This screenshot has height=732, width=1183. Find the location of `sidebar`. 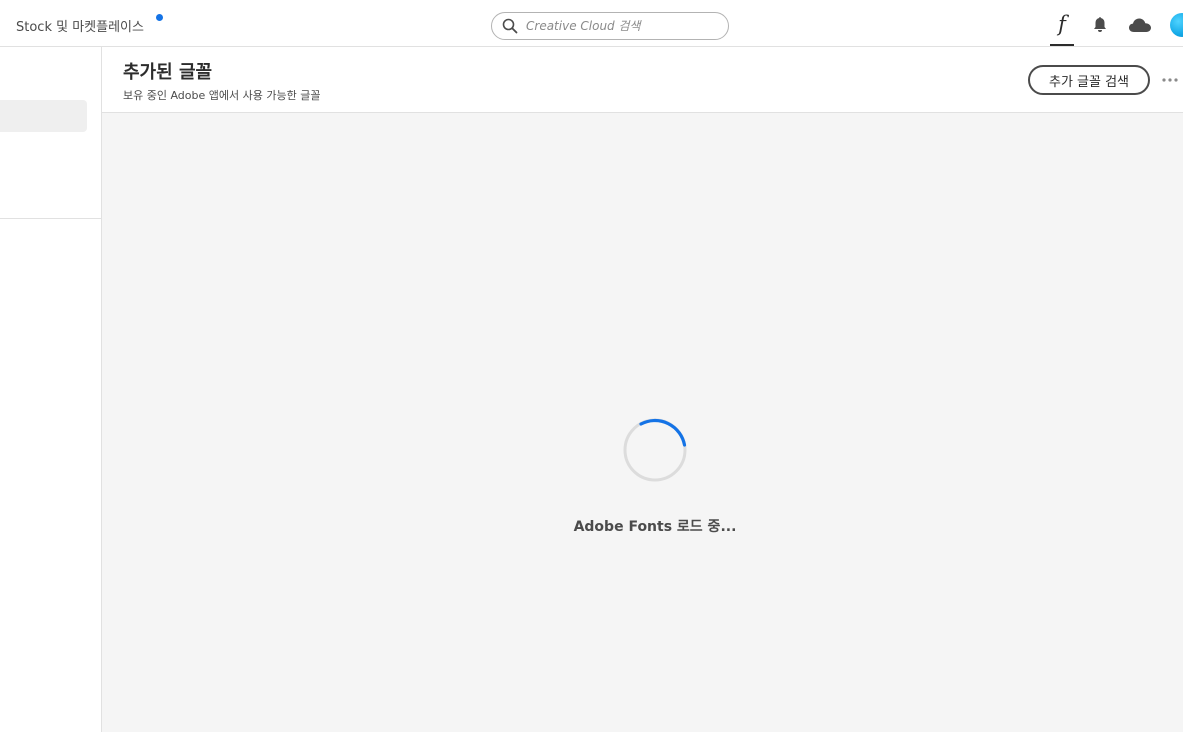

sidebar is located at coordinates (51, 389).